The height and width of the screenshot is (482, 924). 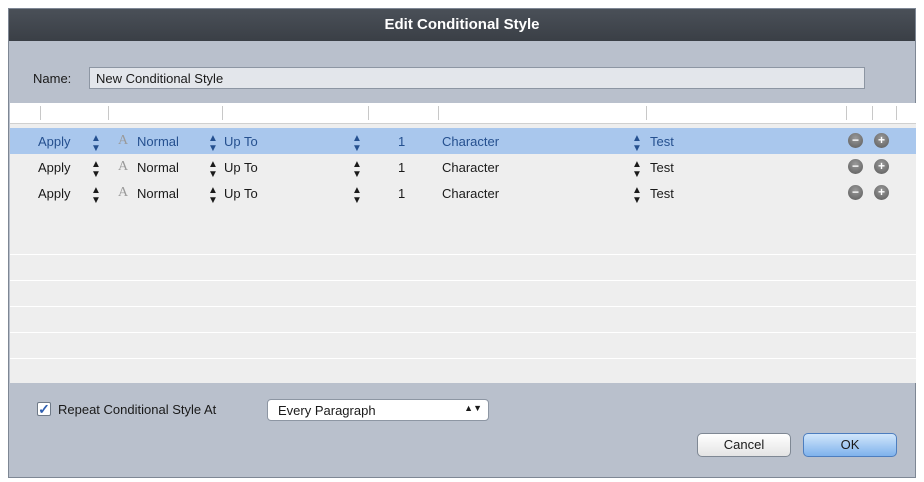 I want to click on chevron-updown-icon: ▲▼, so click(x=473, y=408).